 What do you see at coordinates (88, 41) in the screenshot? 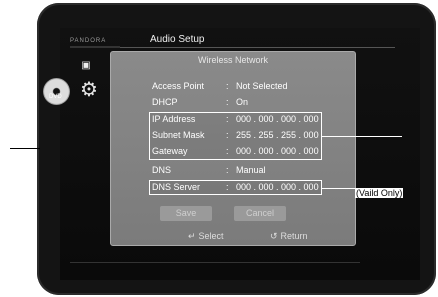
I see `brand-logo: PANDORA` at bounding box center [88, 41].